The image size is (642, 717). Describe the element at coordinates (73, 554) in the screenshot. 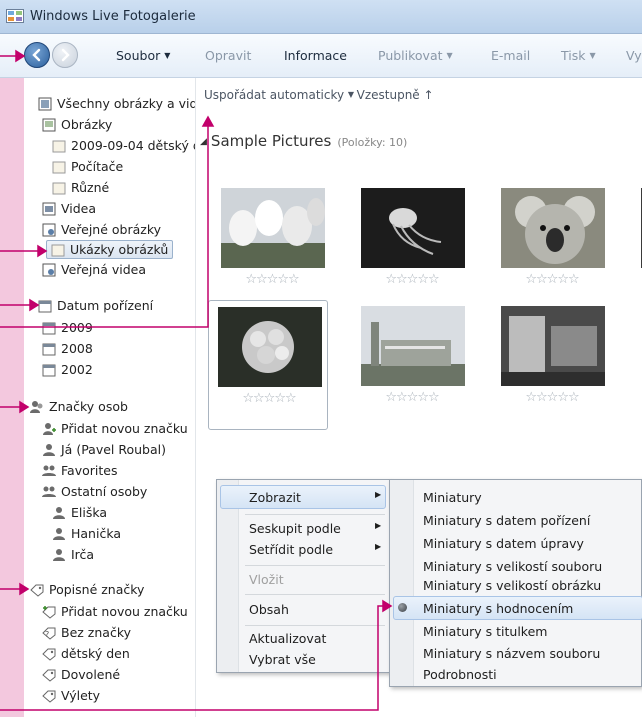

I see `nav-person-irca: Irča` at that location.